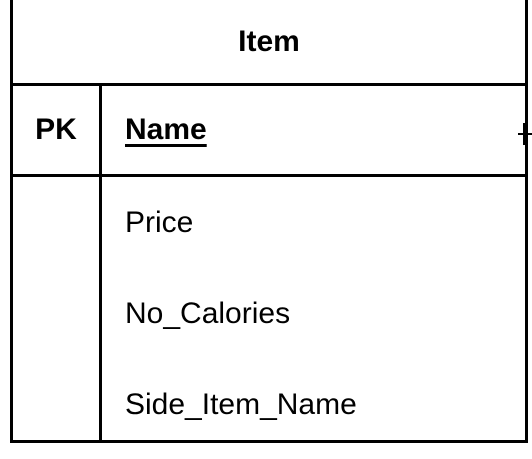 The width and height of the screenshot is (532, 459). What do you see at coordinates (525, 134) in the screenshot?
I see `relationship-connector` at bounding box center [525, 134].